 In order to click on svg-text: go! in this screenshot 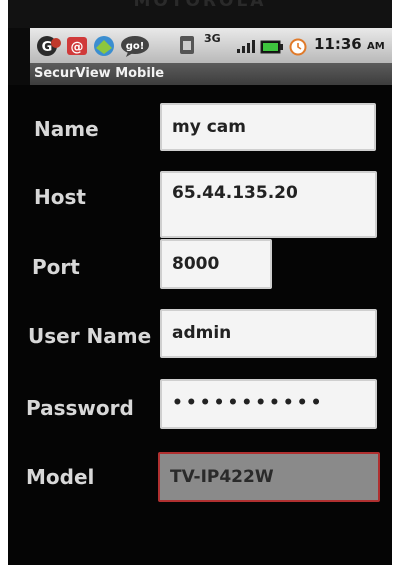, I will do `click(135, 46)`.